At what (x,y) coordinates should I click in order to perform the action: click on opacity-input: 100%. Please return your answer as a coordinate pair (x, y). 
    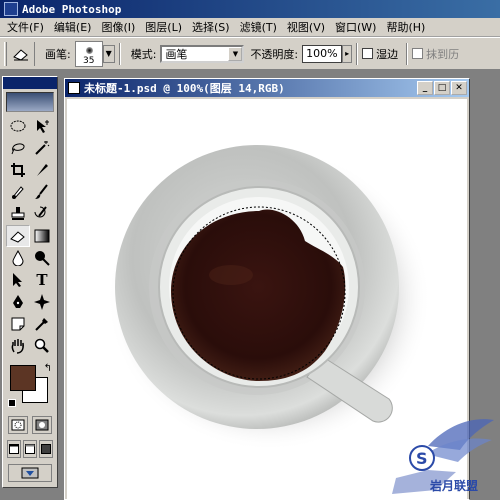
    Looking at the image, I should click on (322, 53).